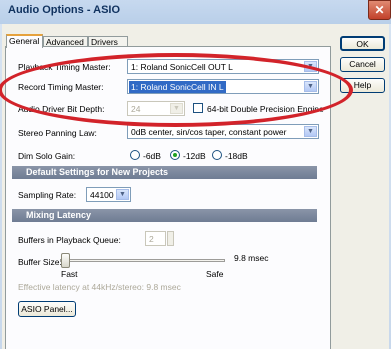 The image size is (391, 349). What do you see at coordinates (236, 156) in the screenshot?
I see `dim-solo-option-18: -18dB` at bounding box center [236, 156].